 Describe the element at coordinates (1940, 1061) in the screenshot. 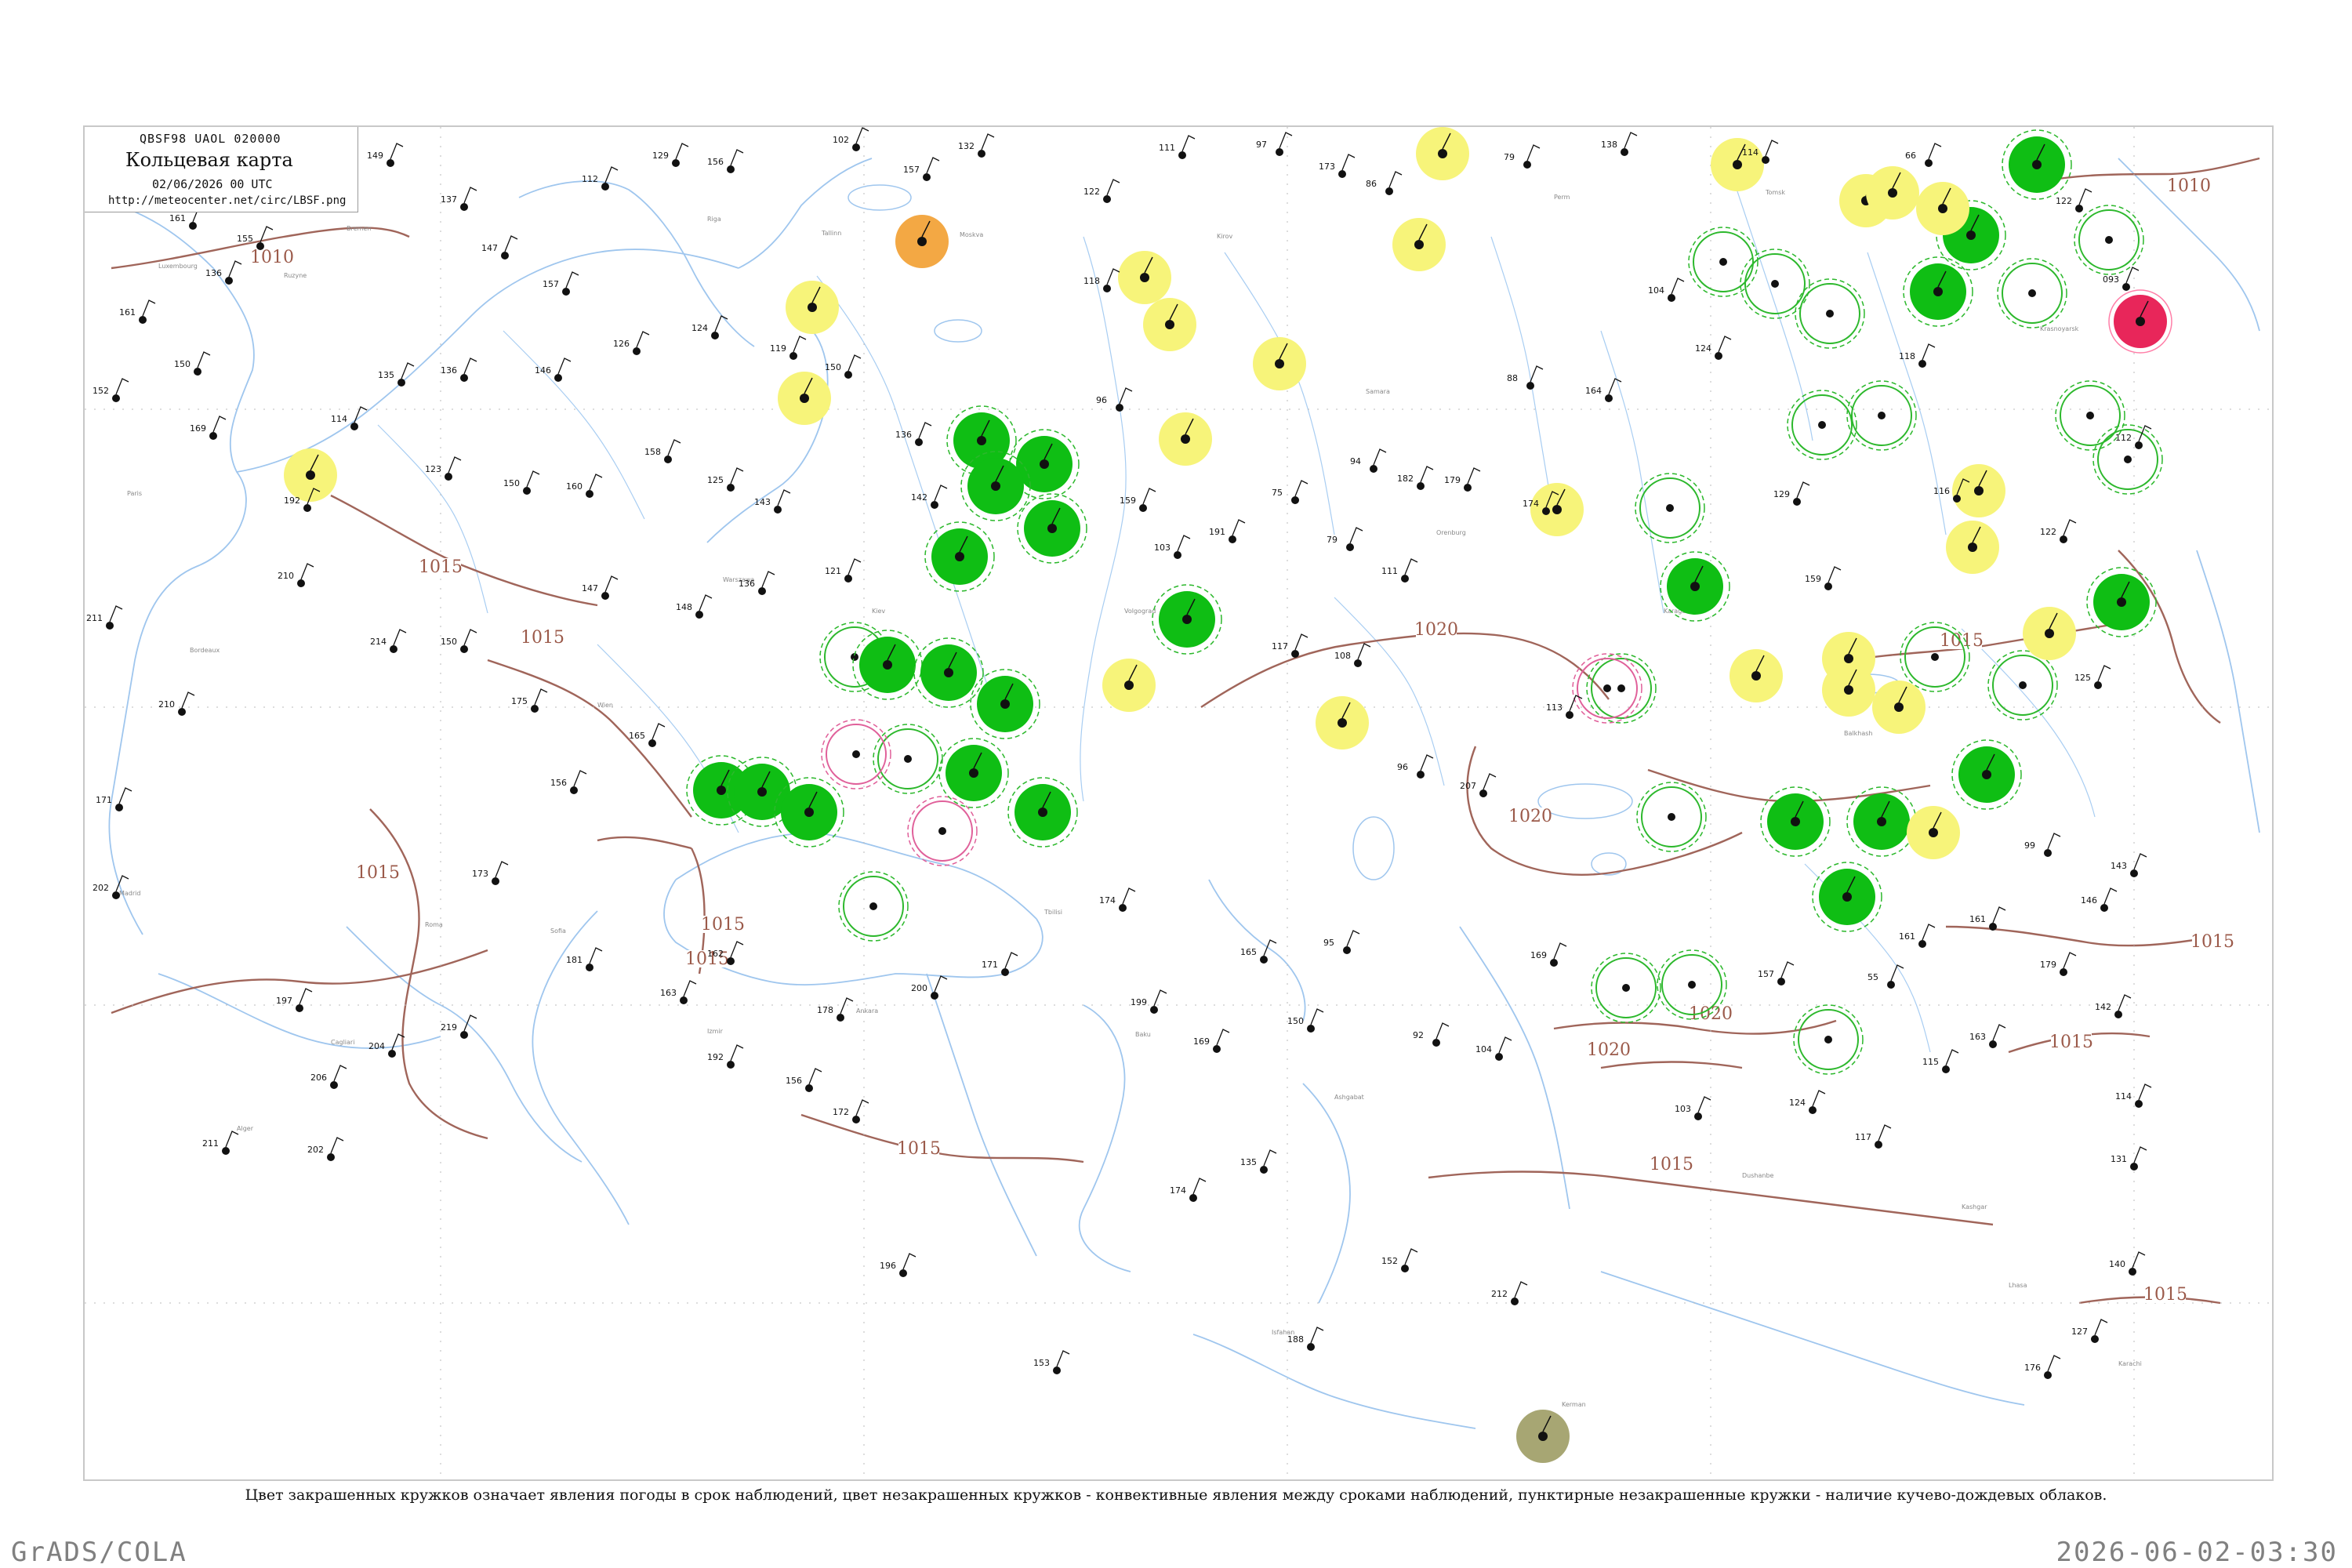

I see `station-plot: 115` at that location.